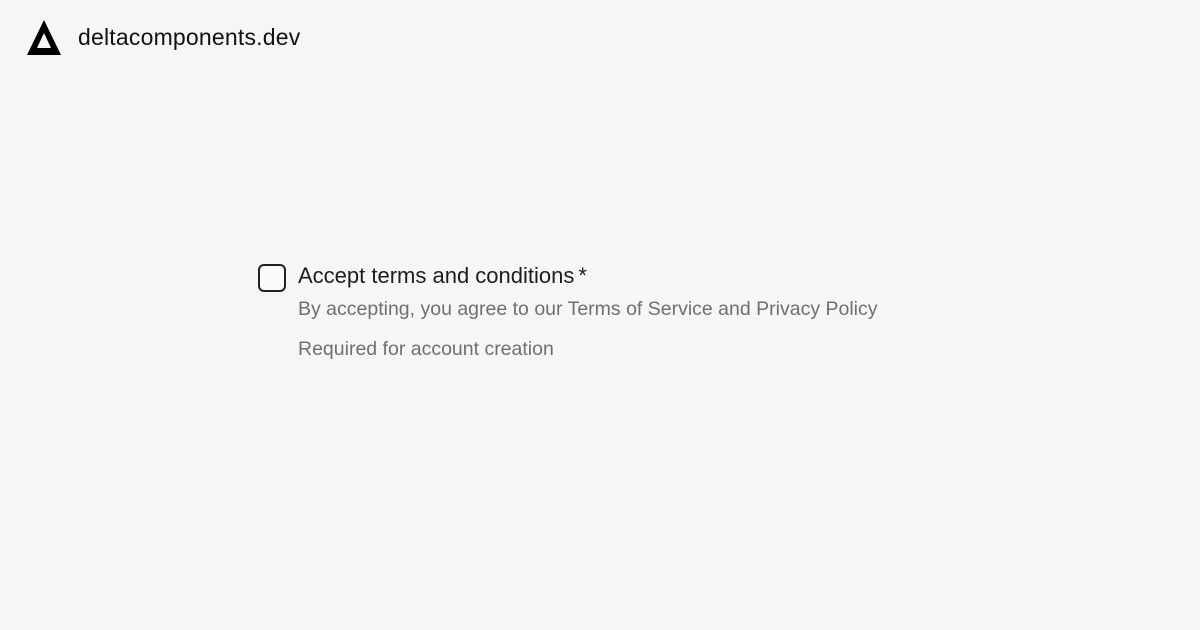 This screenshot has width=1200, height=630. I want to click on terms-helper-text: Required for account creation, so click(426, 349).